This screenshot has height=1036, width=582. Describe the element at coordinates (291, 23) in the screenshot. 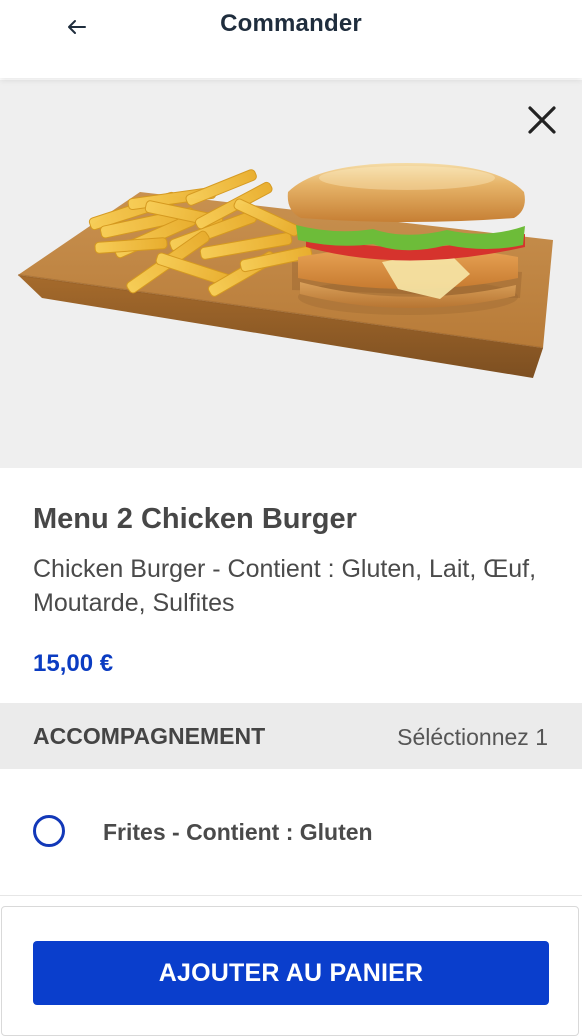

I see `page-title: Commander` at that location.